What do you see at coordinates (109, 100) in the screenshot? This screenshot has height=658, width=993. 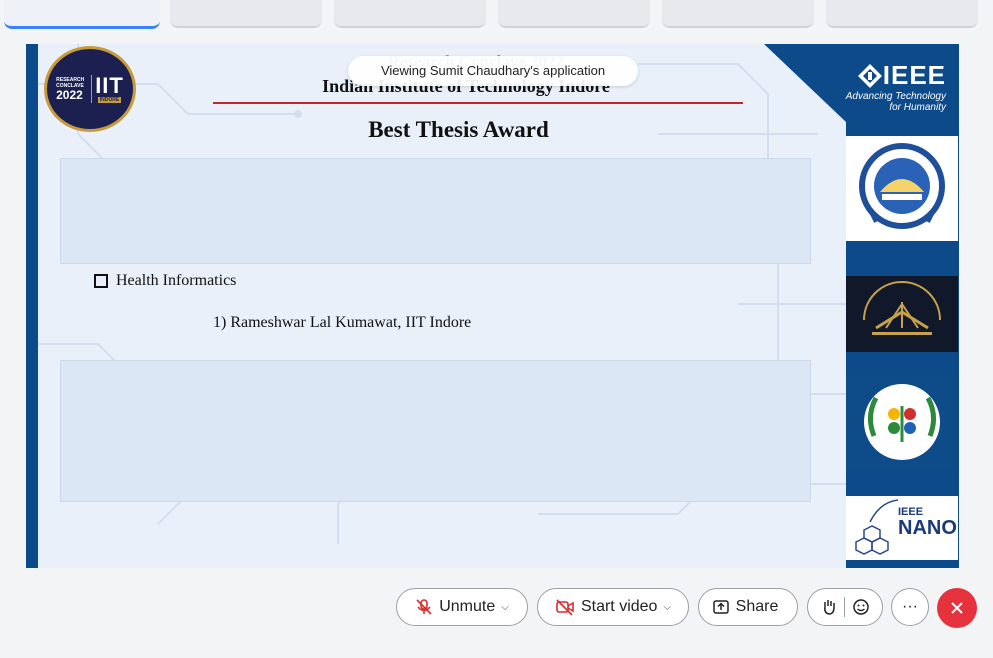 I see `logo-indore: INDORE` at bounding box center [109, 100].